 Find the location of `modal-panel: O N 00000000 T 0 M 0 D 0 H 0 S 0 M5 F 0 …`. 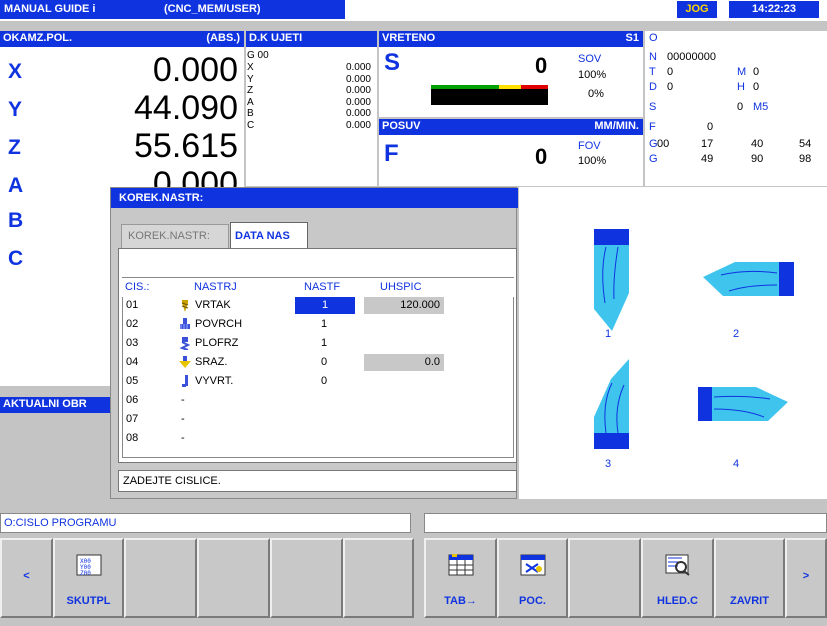

modal-panel: O N 00000000 T 0 M 0 D 0 H 0 S 0 M5 F 0 … is located at coordinates (736, 108).